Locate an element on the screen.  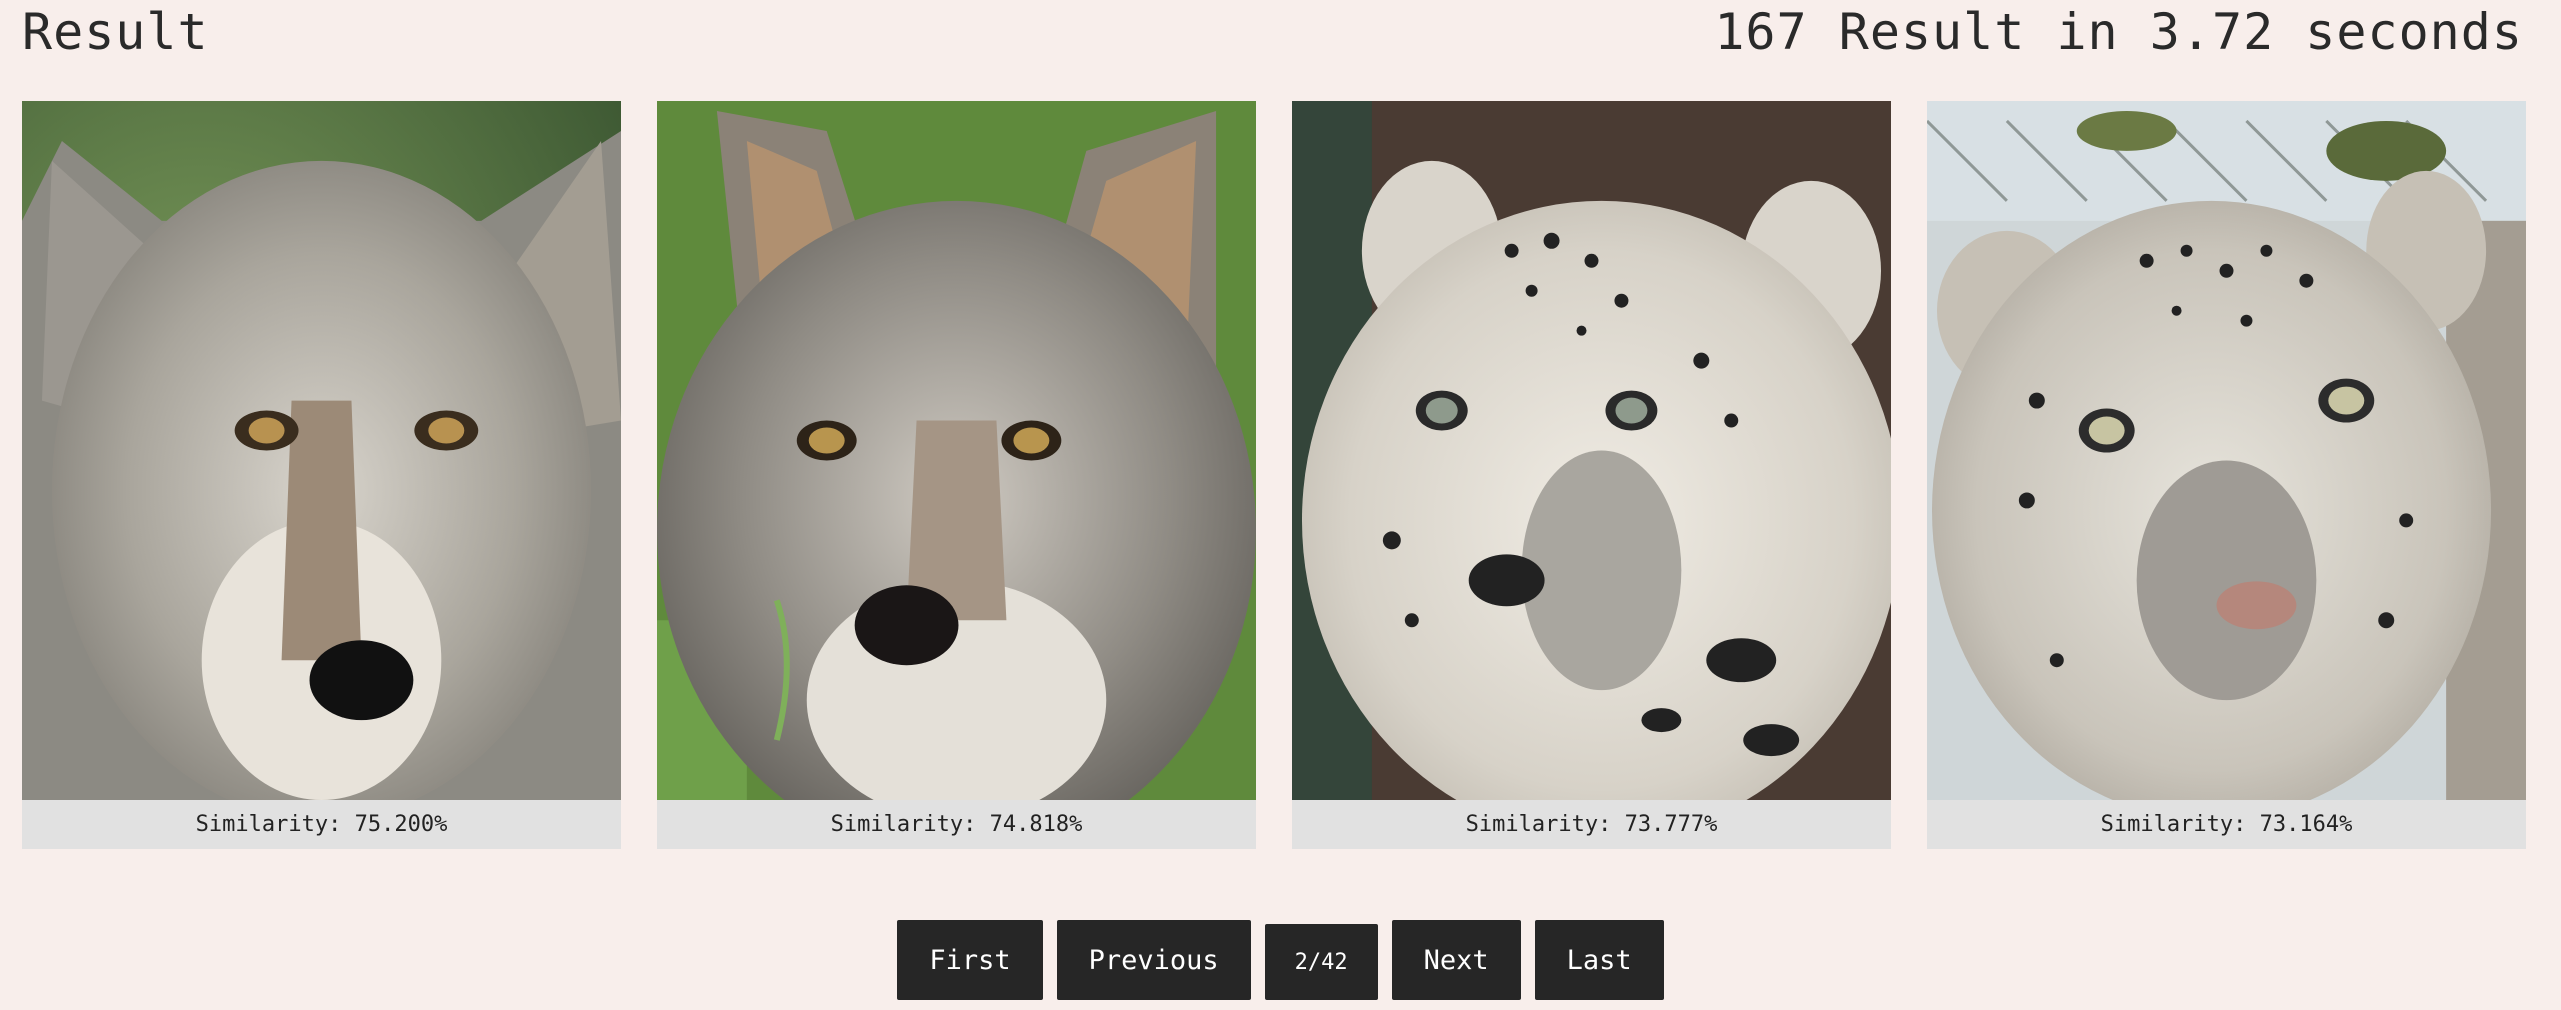
results-header: Result 167 Result in 3.72 seconds is located at coordinates (1272, 32).